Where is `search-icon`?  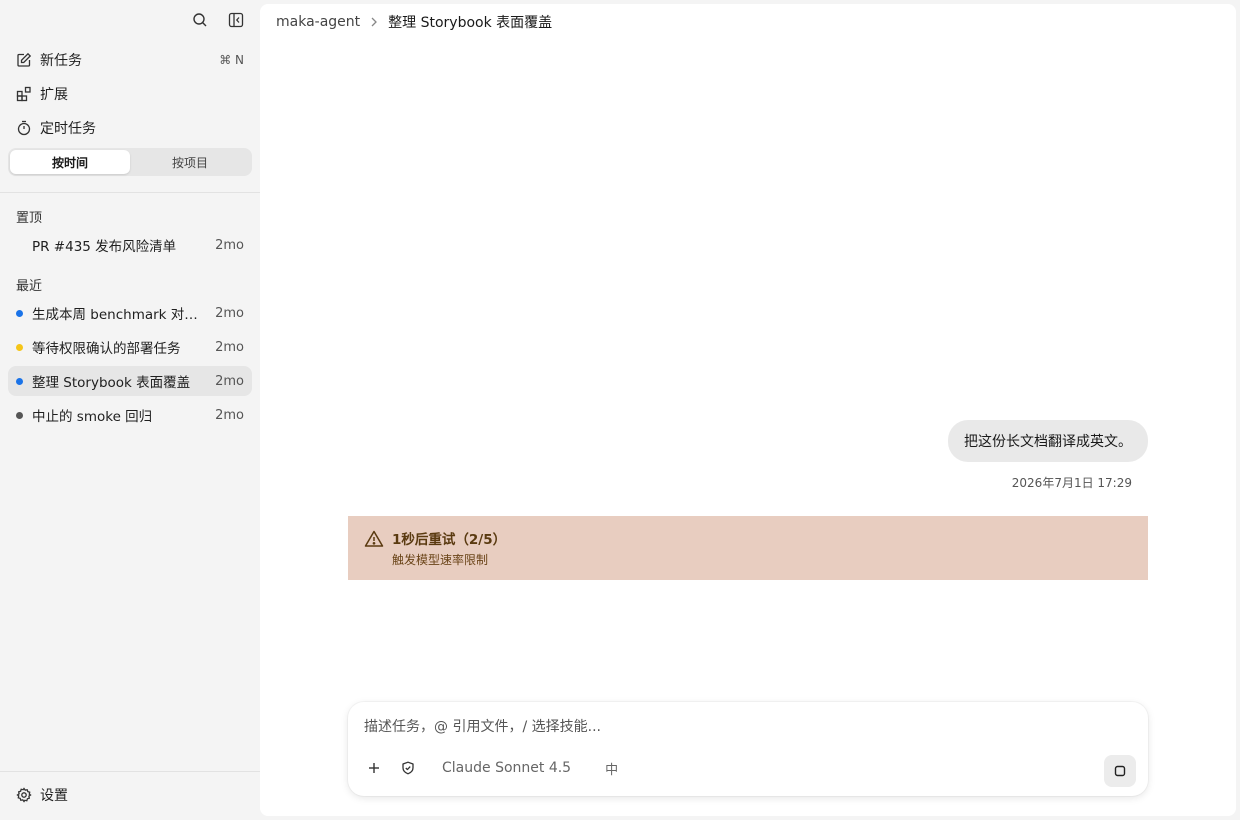
search-icon is located at coordinates (200, 20).